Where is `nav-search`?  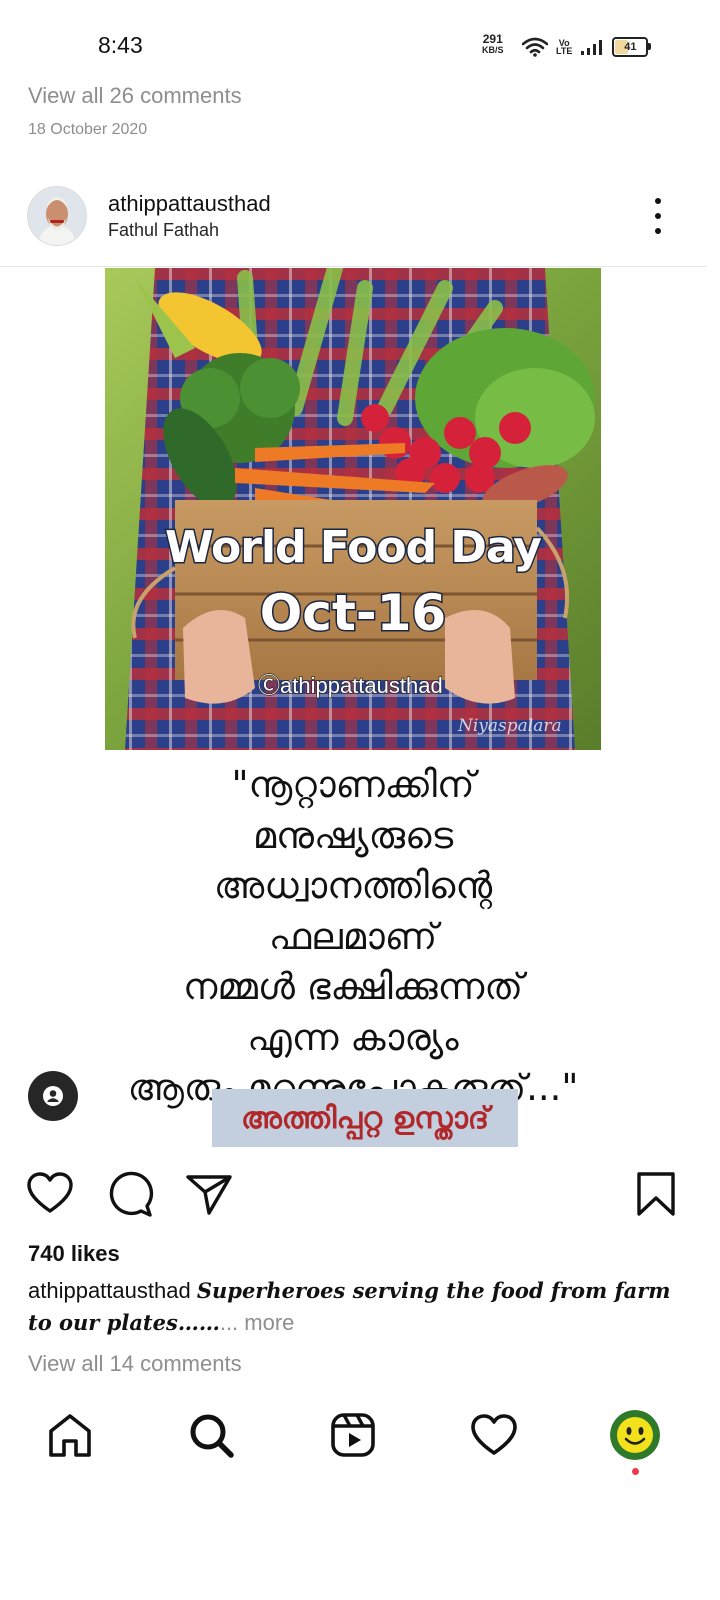 nav-search is located at coordinates (211, 1435).